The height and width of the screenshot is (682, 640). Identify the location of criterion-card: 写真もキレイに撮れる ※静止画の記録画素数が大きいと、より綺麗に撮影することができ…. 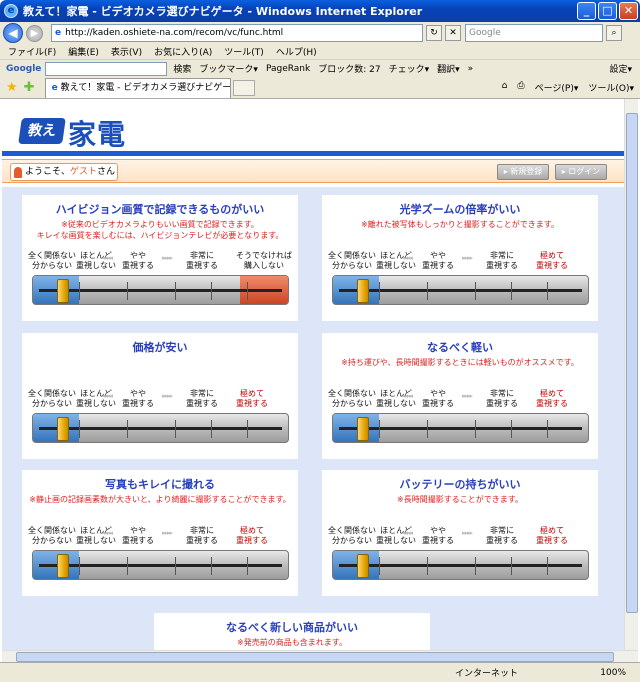
(160, 533).